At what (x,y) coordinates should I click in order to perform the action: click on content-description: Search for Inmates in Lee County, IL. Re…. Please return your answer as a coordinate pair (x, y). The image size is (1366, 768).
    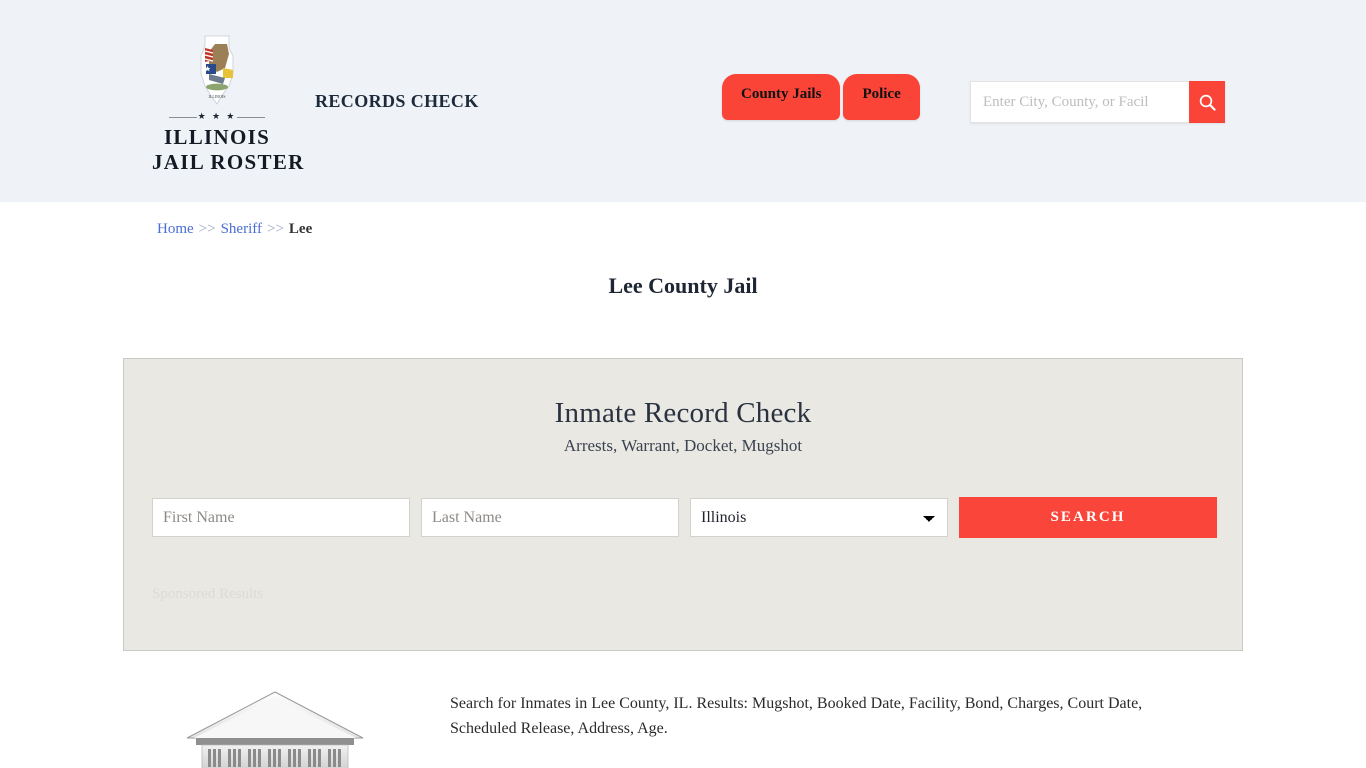
    Looking at the image, I should click on (796, 716).